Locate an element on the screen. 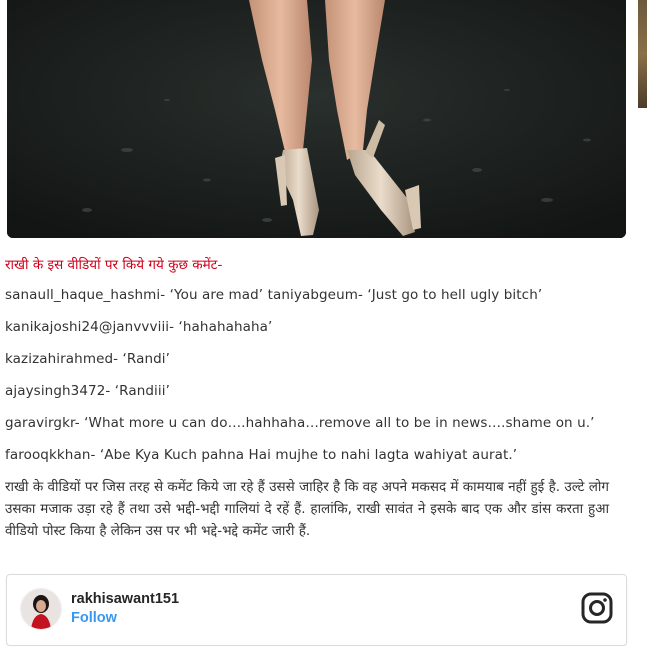 The width and height of the screenshot is (647, 646). comment-line: kanikajoshi24@janvvviii- ‘hahahahaha’ is located at coordinates (139, 327).